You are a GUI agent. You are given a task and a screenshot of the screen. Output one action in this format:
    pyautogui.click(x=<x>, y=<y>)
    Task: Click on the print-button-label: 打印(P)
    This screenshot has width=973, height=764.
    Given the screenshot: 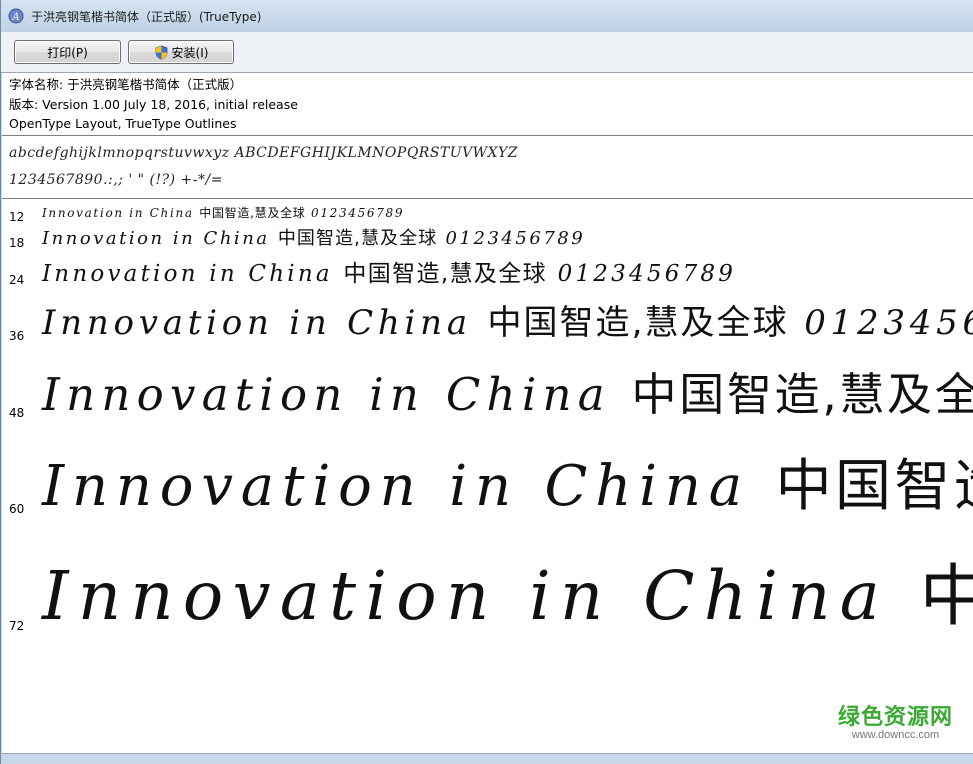 What is the action you would take?
    pyautogui.click(x=67, y=52)
    